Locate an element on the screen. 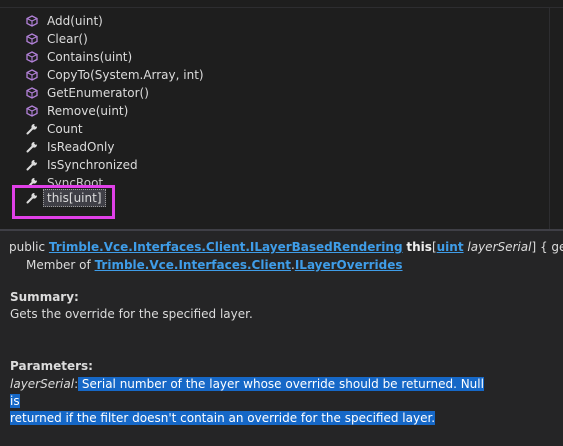  list-item-label: IsSynchronized is located at coordinates (92, 165).